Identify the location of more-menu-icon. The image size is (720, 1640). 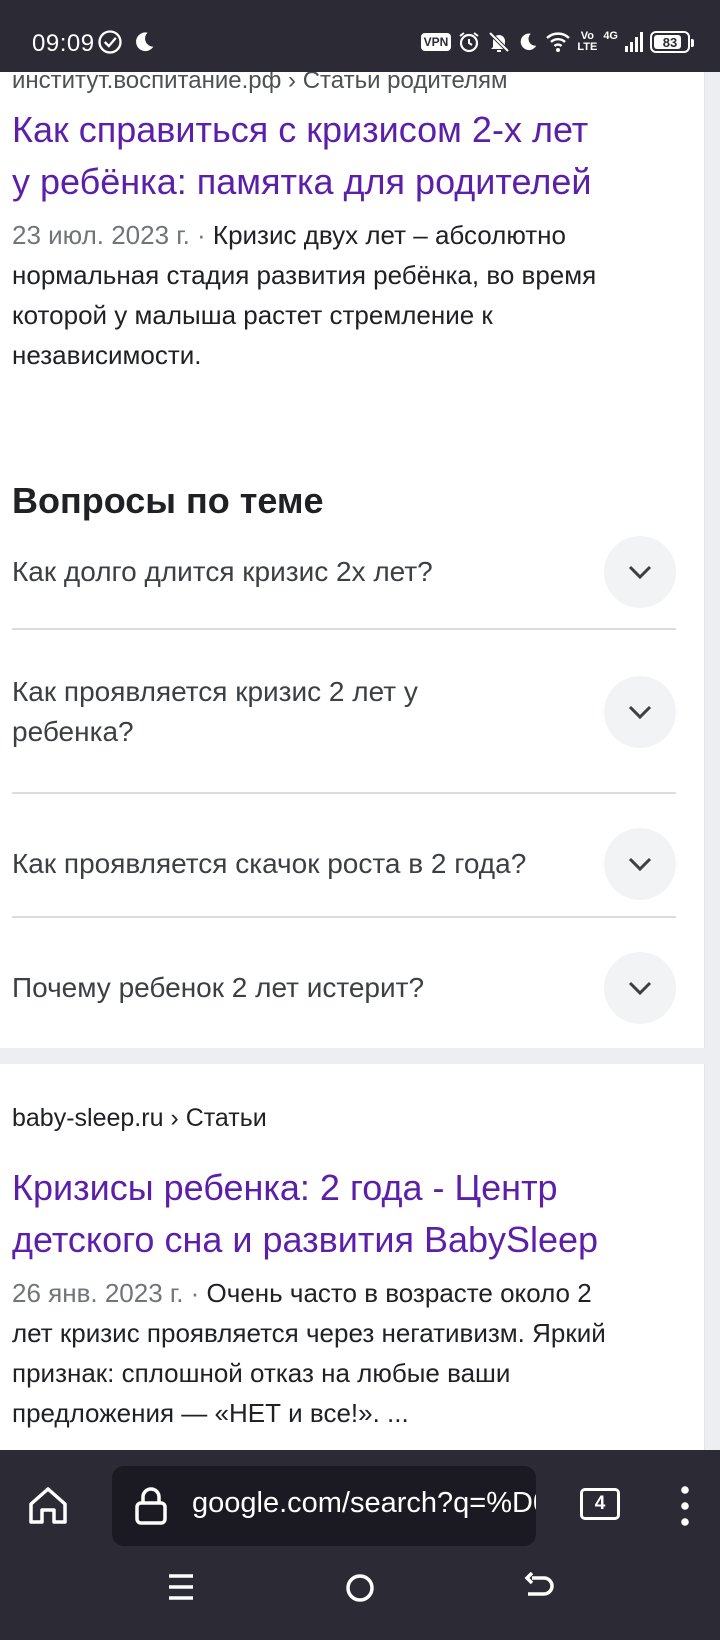
(685, 1506).